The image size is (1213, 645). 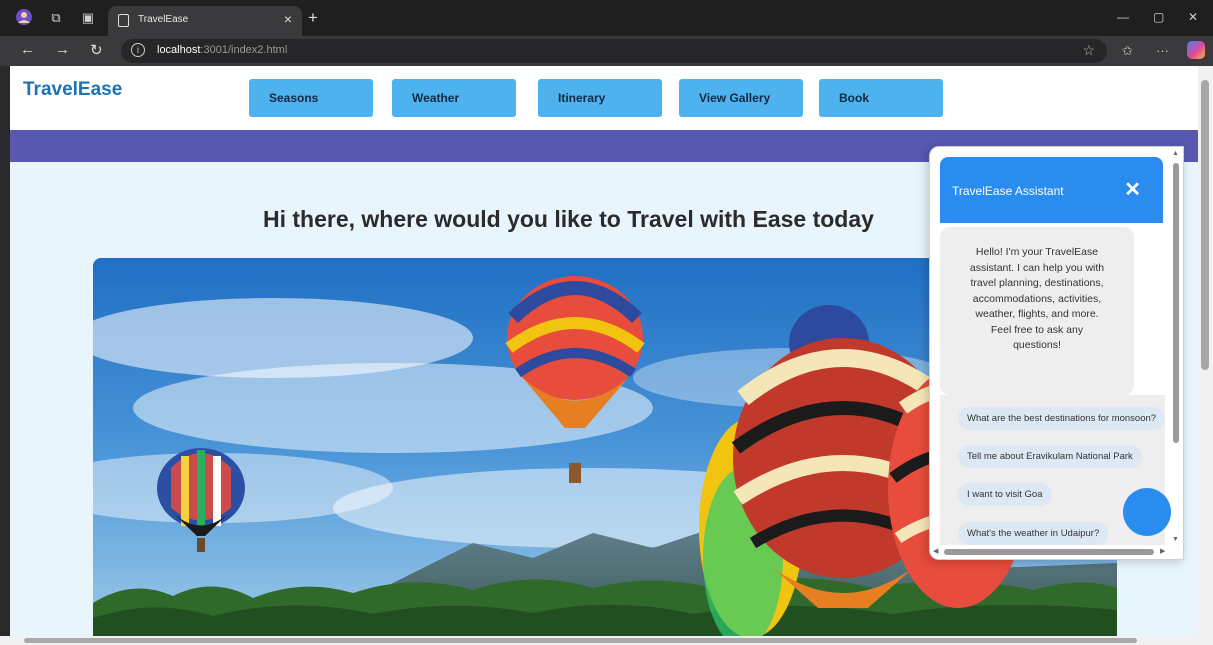 I want to click on browser-tab-bar: ⧉ ▣ TravelEase × + — ▢ ✕, so click(x=606, y=18).